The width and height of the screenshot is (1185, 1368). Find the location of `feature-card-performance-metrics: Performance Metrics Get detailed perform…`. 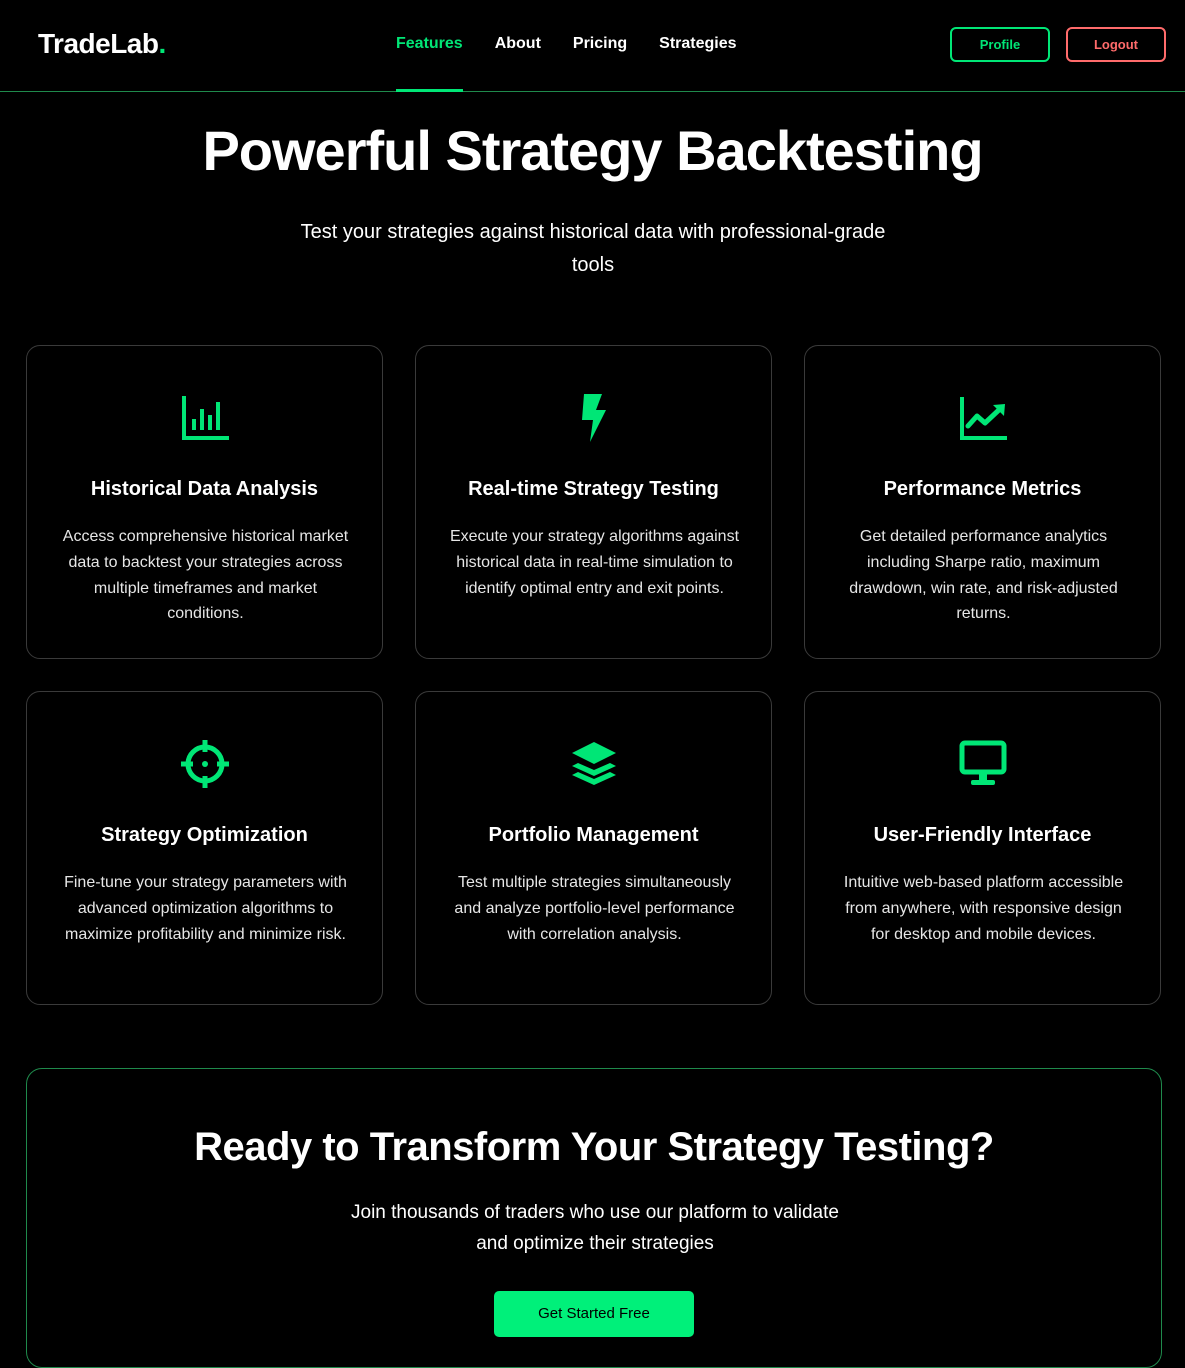

feature-card-performance-metrics: Performance Metrics Get detailed perform… is located at coordinates (982, 502).